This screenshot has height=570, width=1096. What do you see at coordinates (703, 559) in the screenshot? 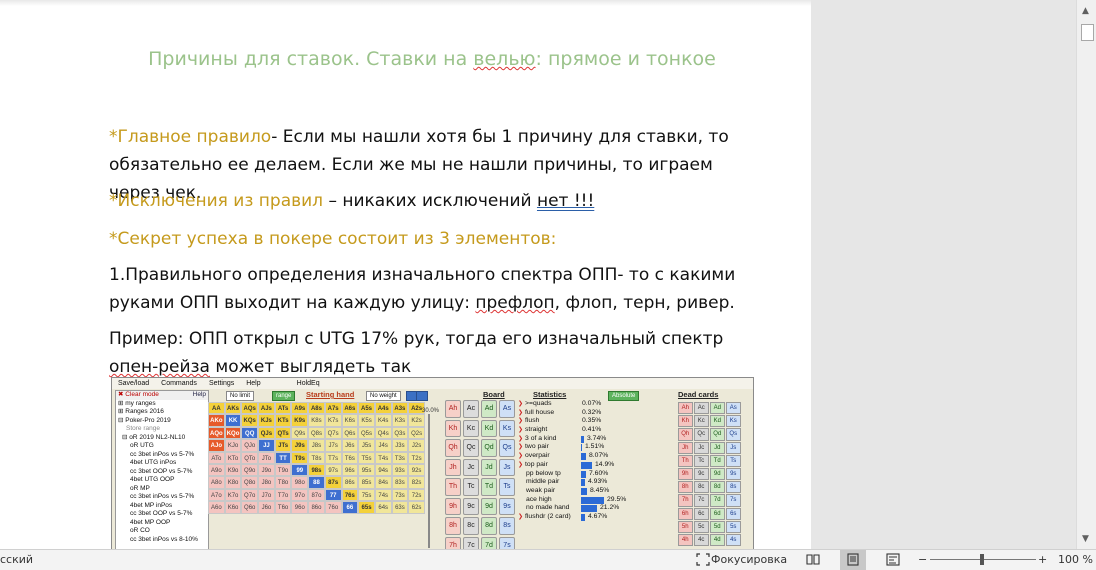
I see `focus-mode-icon` at bounding box center [703, 559].